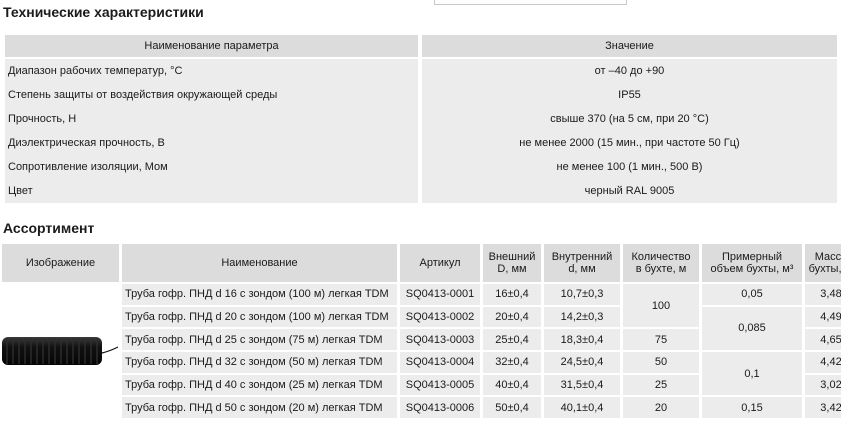 The height and width of the screenshot is (438, 841). Describe the element at coordinates (629, 167) in the screenshot. I see `specs-value: не менее 100 (1 мин., 500 В)` at that location.